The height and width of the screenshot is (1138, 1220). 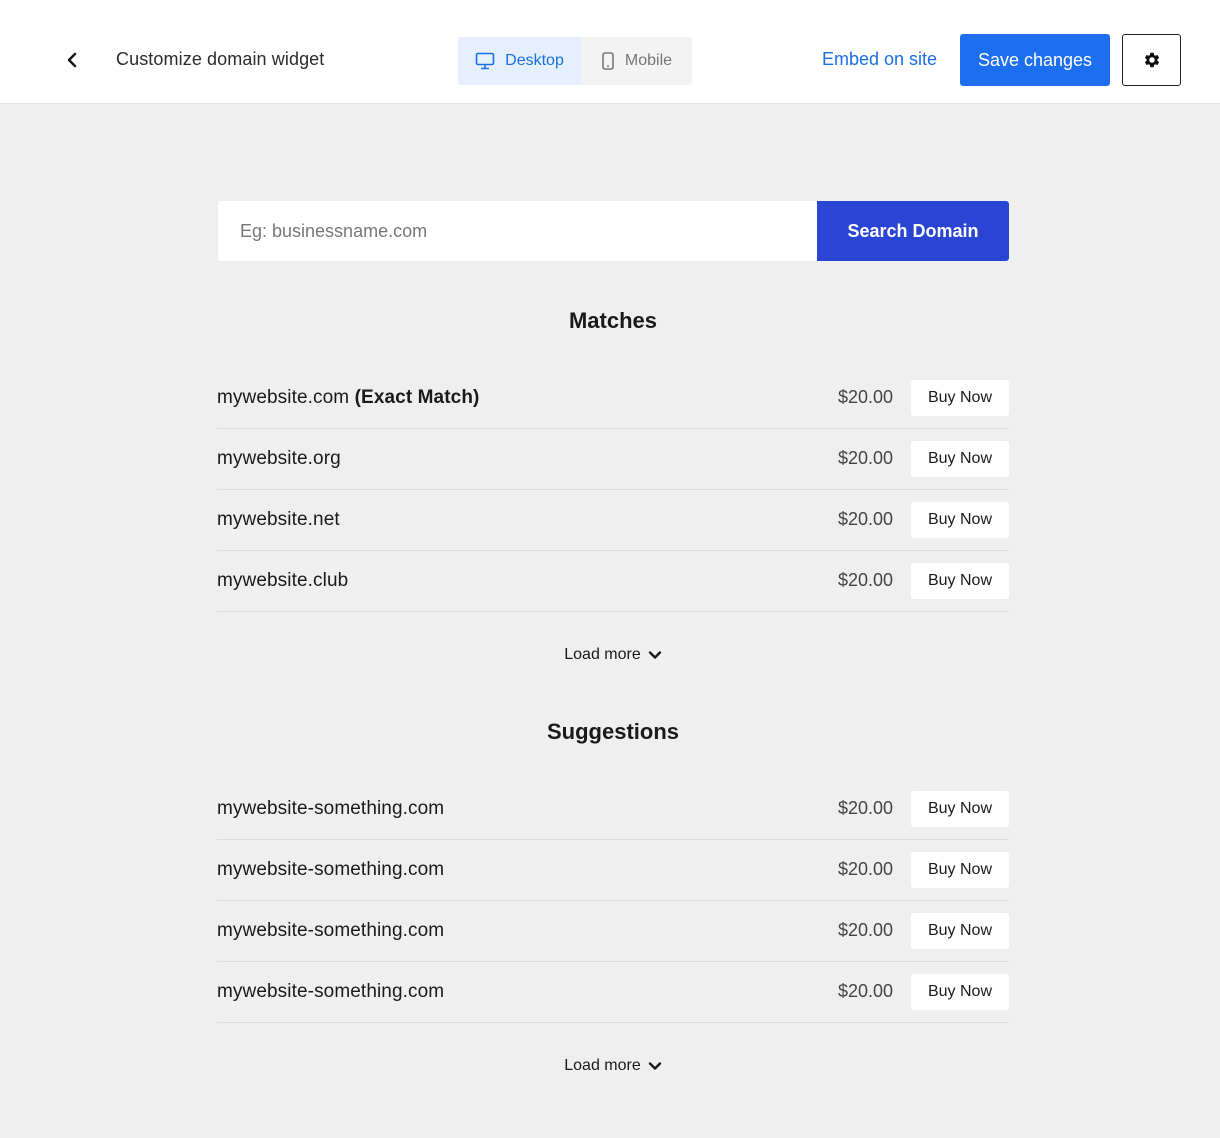 I want to click on suggestions-title: Suggestions, so click(x=612, y=731).